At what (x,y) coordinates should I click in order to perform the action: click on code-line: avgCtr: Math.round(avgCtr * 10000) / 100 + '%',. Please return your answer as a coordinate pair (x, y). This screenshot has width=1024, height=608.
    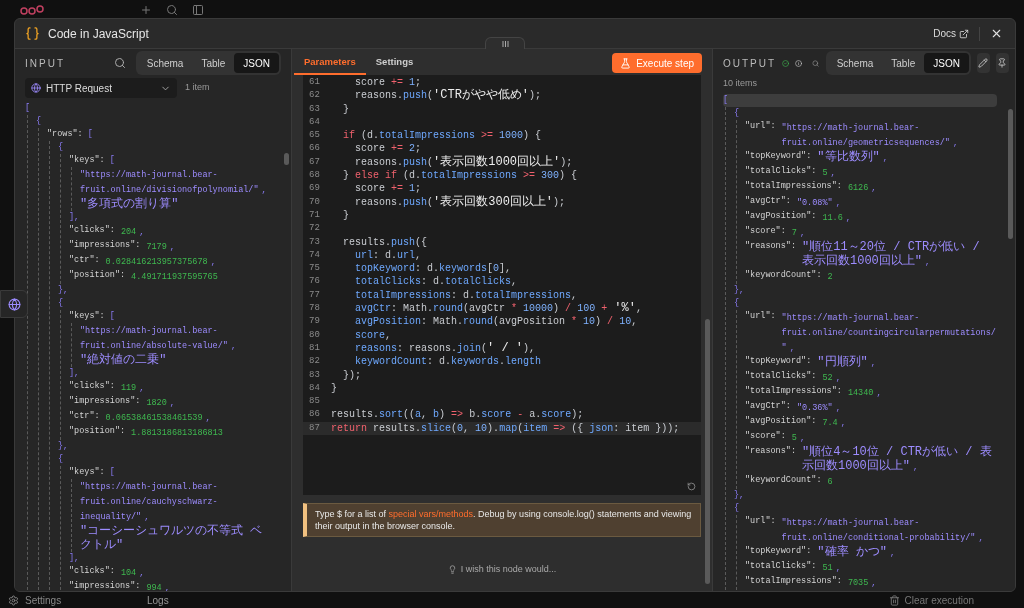
    Looking at the image, I should click on (498, 309).